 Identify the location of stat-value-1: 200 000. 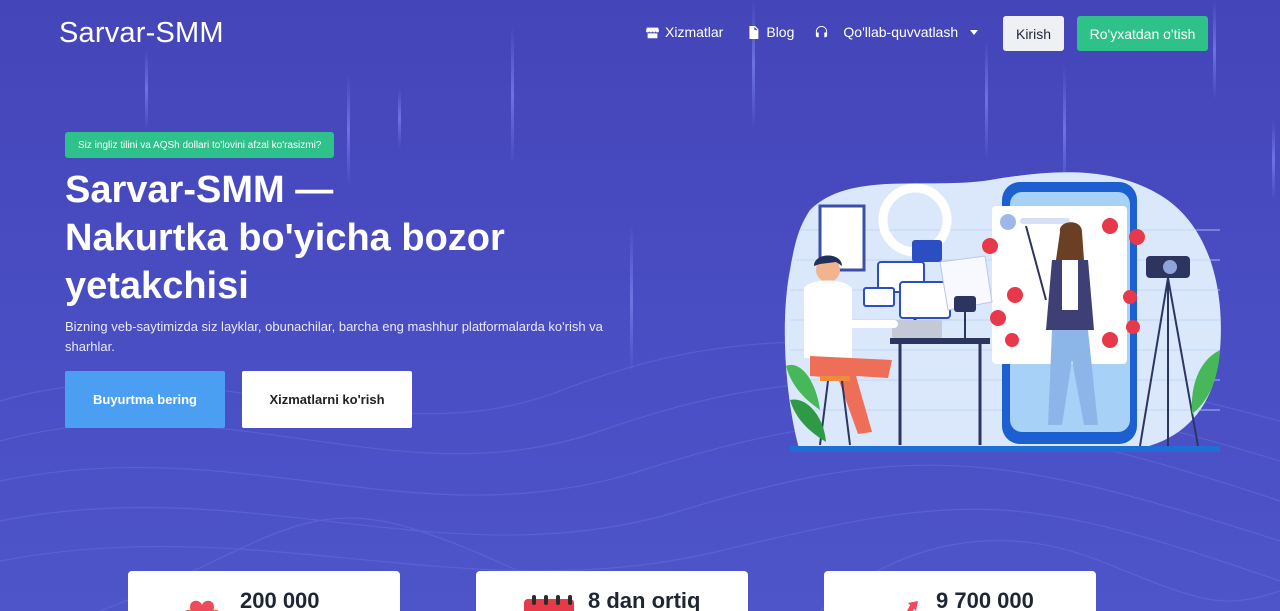
(280, 599).